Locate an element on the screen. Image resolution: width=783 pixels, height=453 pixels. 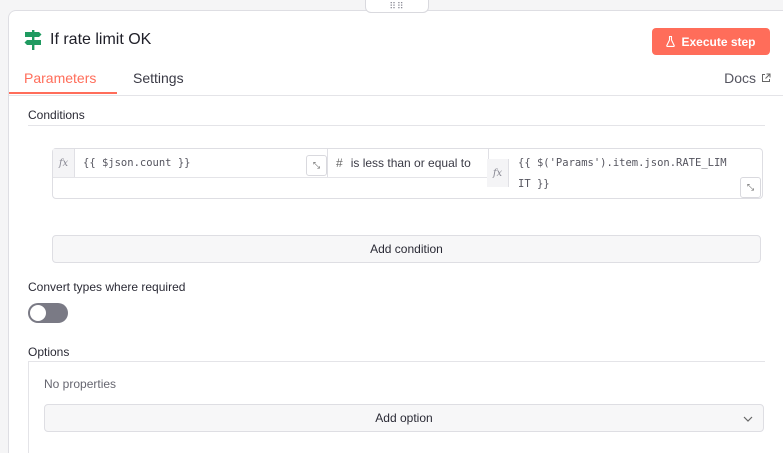
panel-tabs: Parameters Settings Docs is located at coordinates (396, 79).